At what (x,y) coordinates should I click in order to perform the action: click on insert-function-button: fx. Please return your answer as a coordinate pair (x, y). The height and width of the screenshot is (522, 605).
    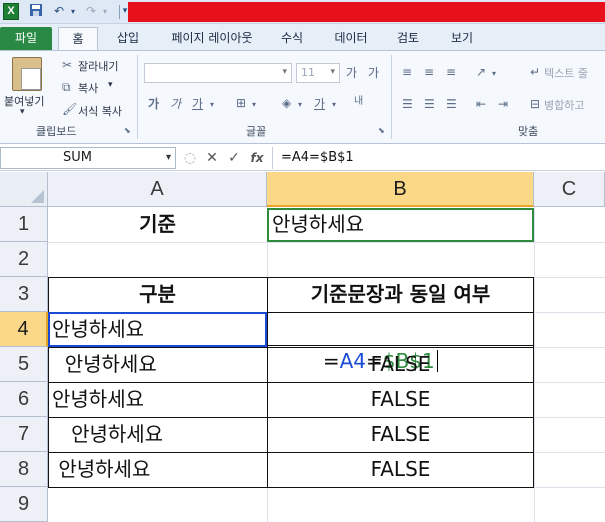
    Looking at the image, I should click on (257, 158).